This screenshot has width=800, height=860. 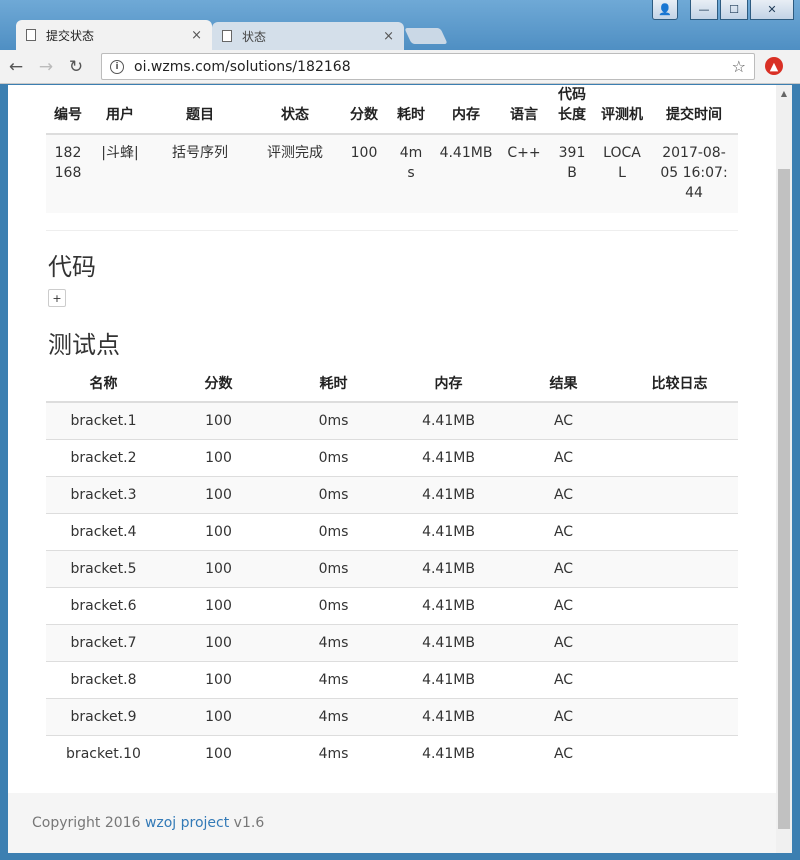 I want to click on col-user: 用户, so click(x=120, y=110).